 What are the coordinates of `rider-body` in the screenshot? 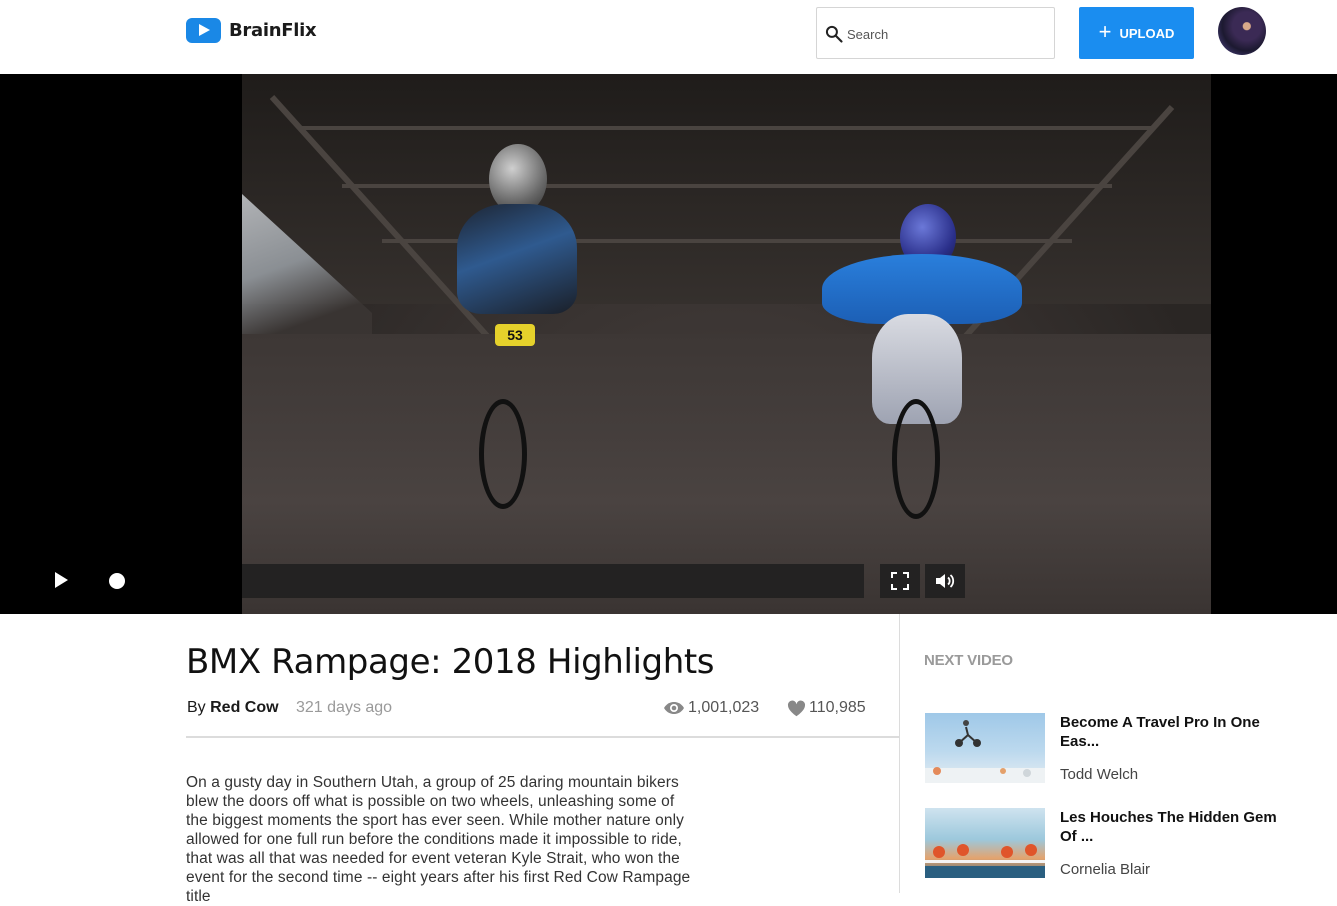 It's located at (517, 259).